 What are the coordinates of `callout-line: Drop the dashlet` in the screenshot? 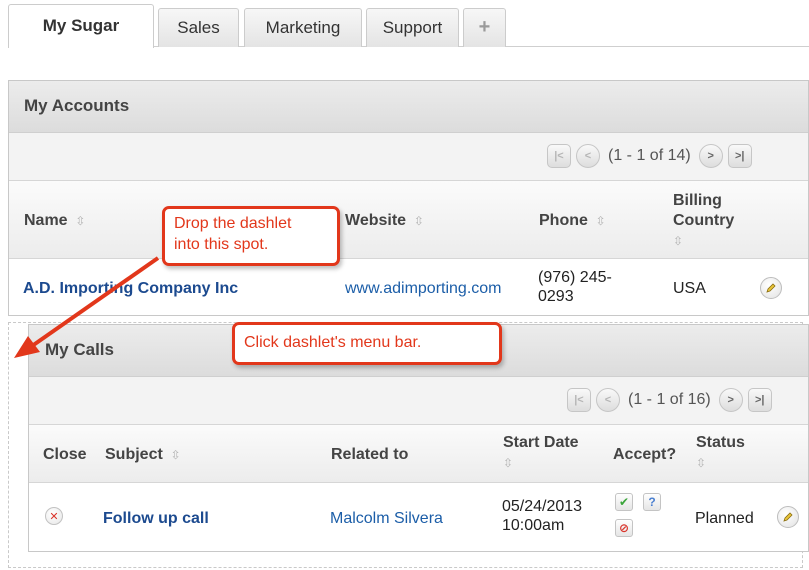 It's located at (233, 223).